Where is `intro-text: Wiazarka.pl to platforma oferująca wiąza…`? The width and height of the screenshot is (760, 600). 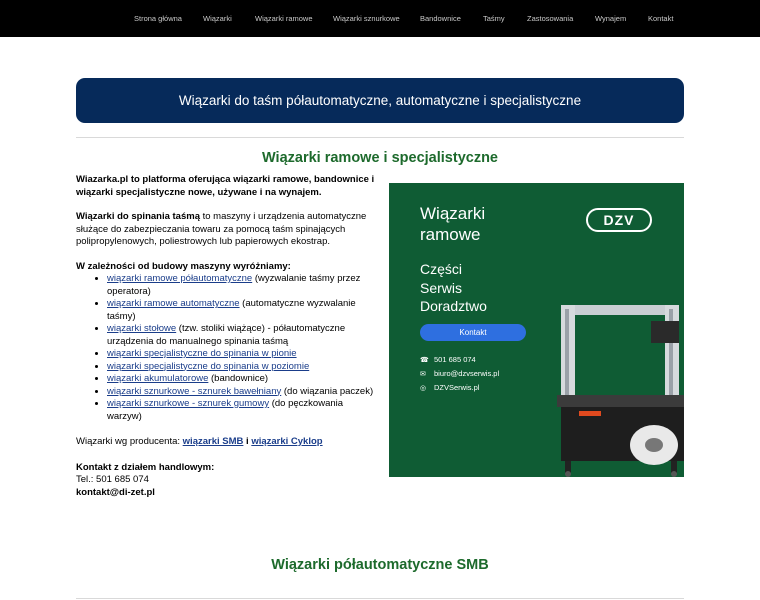 intro-text: Wiazarka.pl to platforma oferująca wiąza… is located at coordinates (225, 186).